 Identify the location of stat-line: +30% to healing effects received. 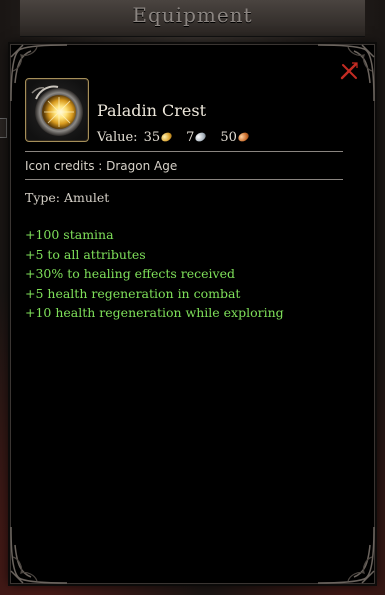
(130, 274).